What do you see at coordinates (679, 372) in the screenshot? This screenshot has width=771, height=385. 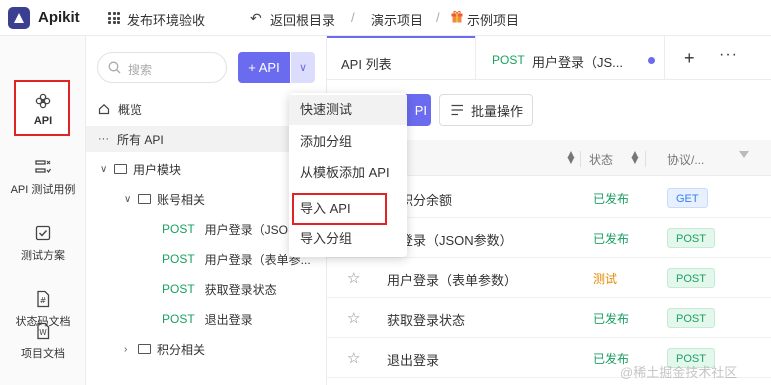 I see `watermark: @稀土掘金技术社区` at bounding box center [679, 372].